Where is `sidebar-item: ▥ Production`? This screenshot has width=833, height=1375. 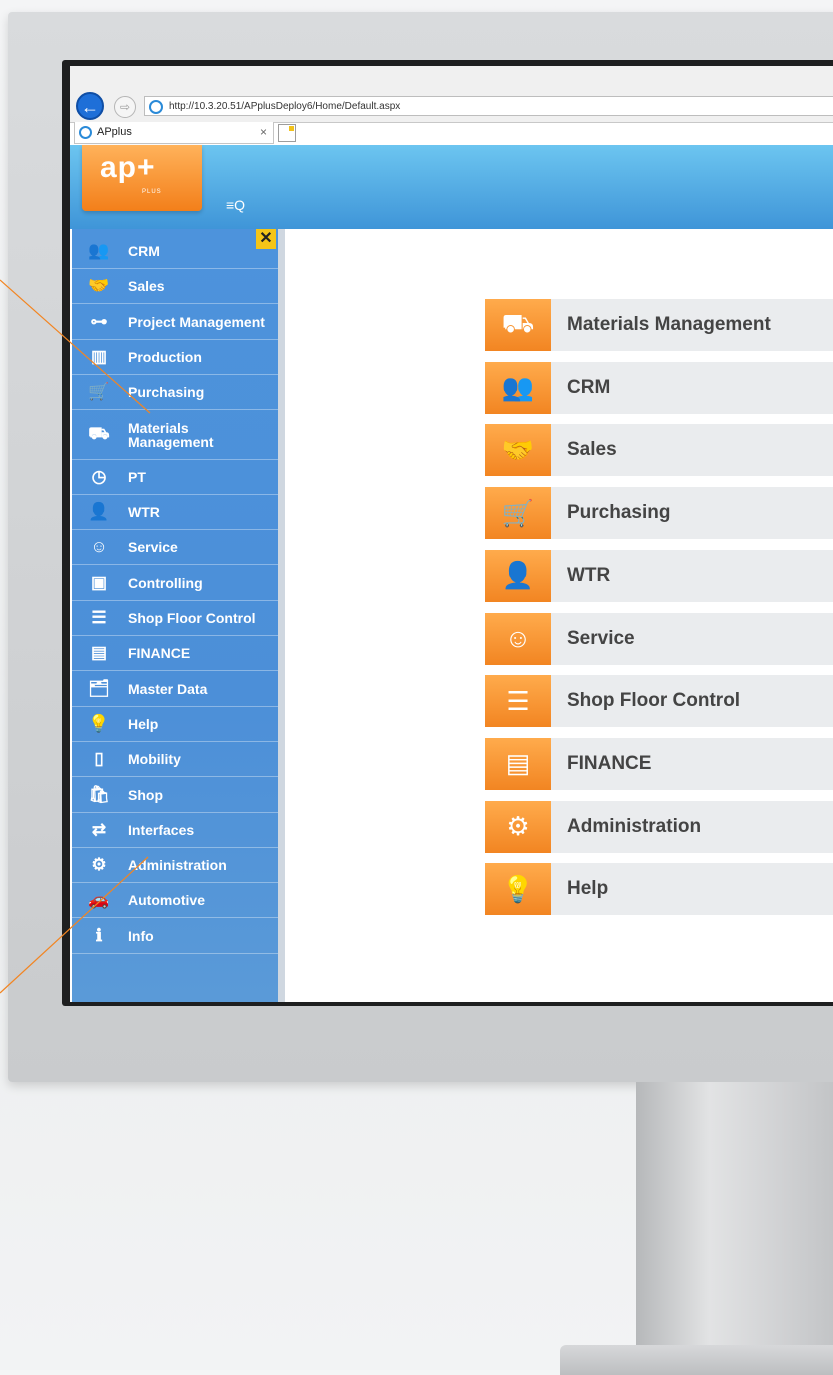 sidebar-item: ▥ Production is located at coordinates (175, 357).